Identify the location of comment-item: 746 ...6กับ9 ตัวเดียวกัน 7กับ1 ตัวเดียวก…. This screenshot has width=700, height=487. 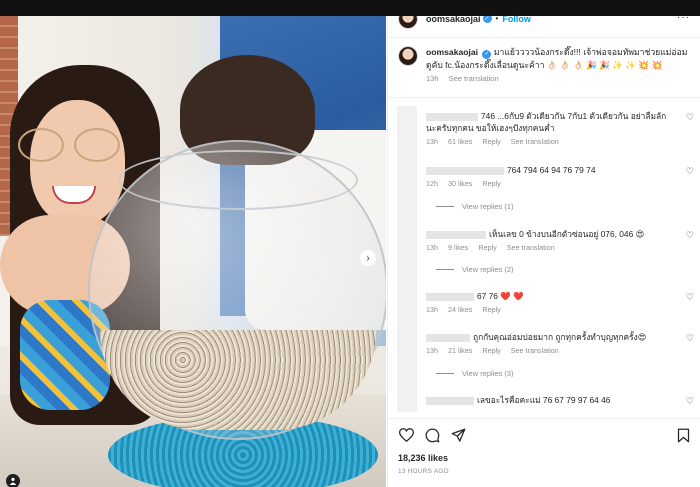
(560, 128).